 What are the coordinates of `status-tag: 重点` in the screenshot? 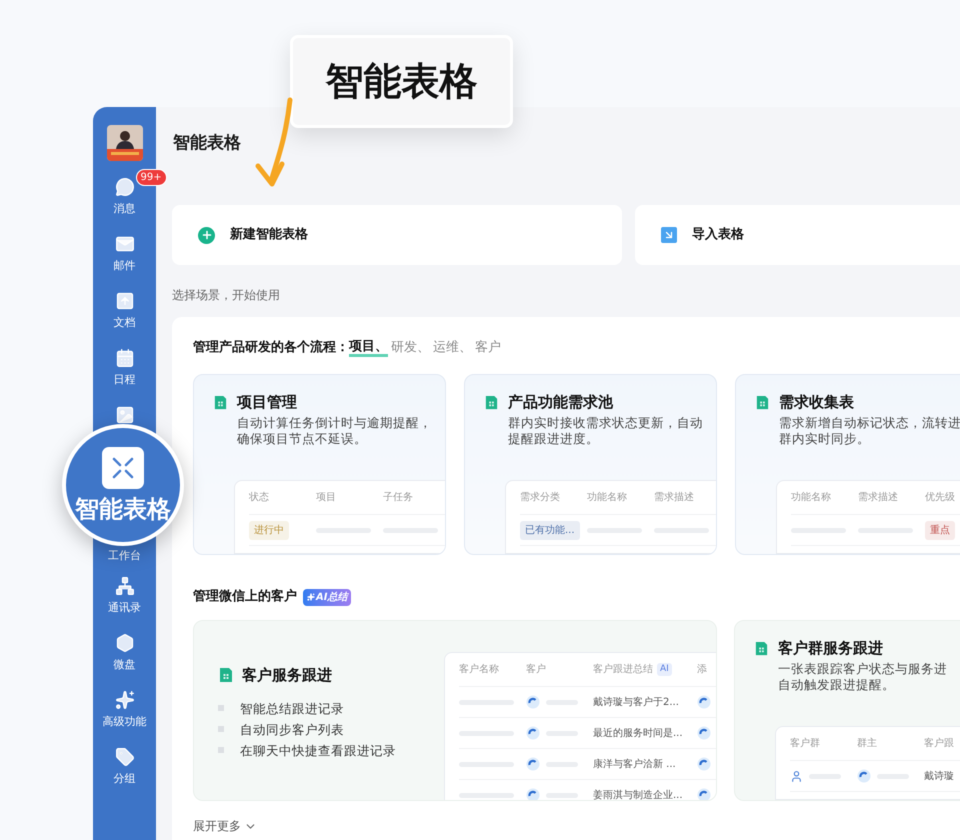 It's located at (940, 530).